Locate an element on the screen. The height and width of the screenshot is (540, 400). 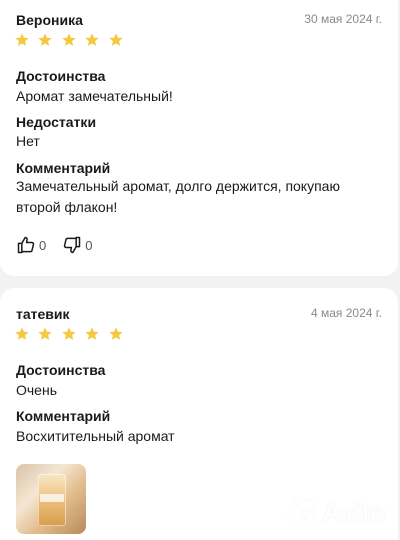
comment-text: Восхитительный аромат is located at coordinates (95, 436).